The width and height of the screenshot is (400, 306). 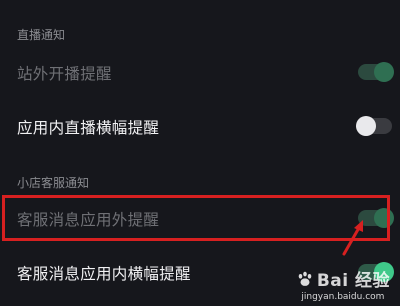 I want to click on watermark-url: jingyan.baidu.com, so click(x=343, y=297).